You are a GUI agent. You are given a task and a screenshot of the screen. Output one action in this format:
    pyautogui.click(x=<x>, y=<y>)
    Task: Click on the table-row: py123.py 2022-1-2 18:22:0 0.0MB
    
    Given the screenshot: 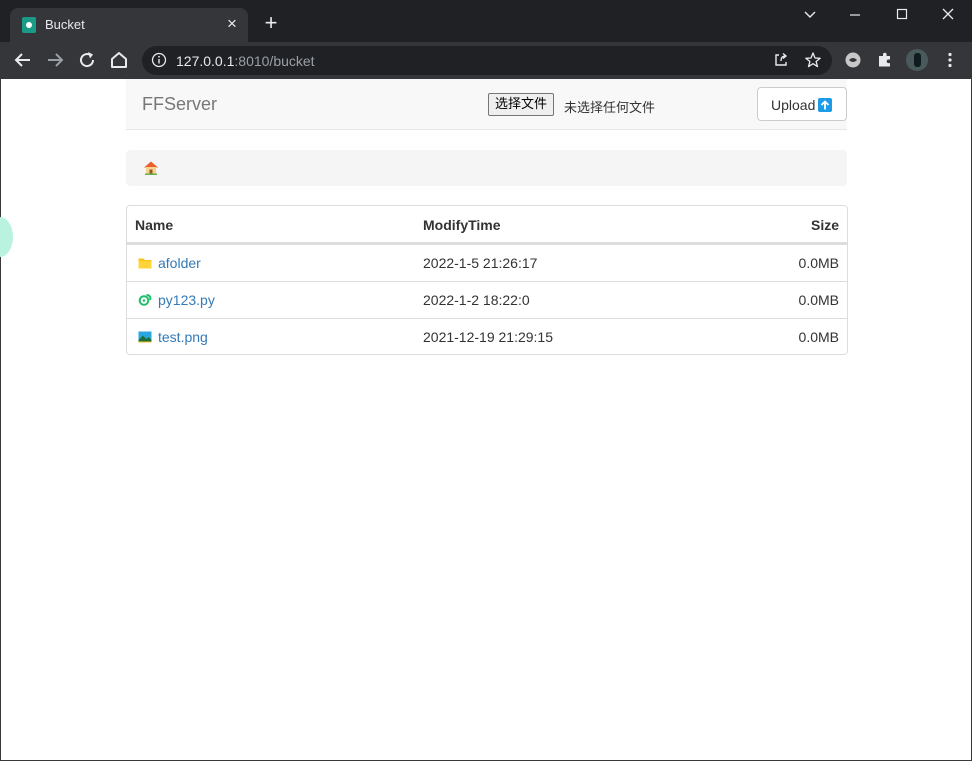 What is the action you would take?
    pyautogui.click(x=487, y=299)
    